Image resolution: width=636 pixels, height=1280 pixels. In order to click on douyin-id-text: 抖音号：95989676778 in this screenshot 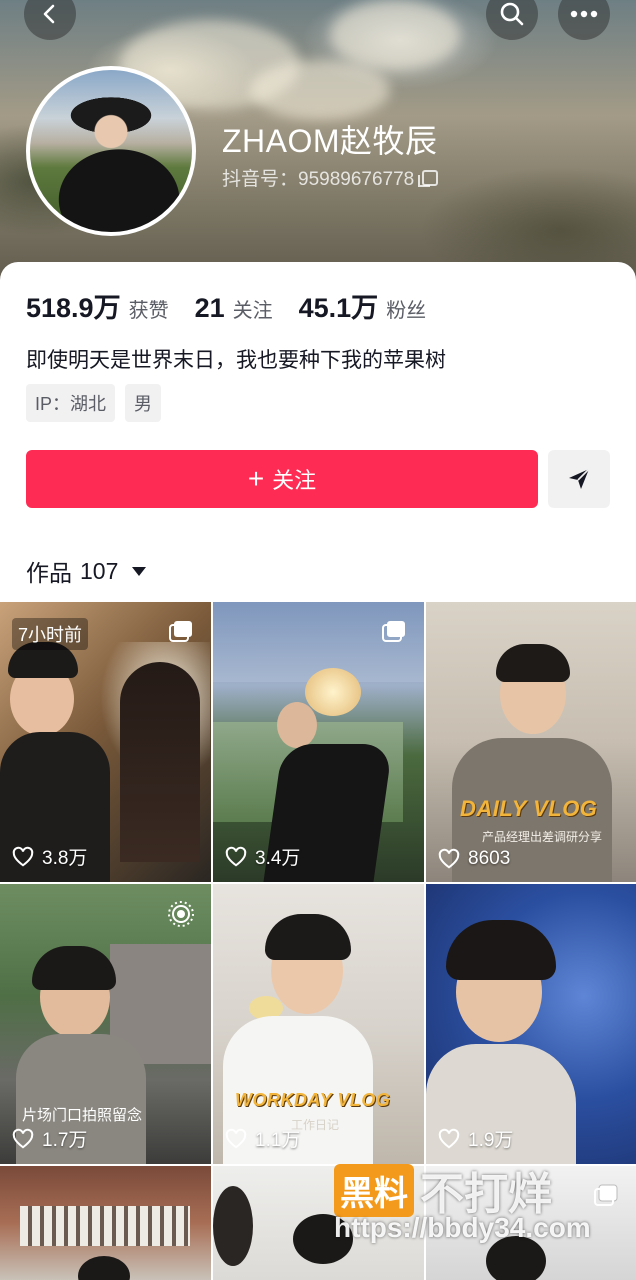, I will do `click(318, 179)`.